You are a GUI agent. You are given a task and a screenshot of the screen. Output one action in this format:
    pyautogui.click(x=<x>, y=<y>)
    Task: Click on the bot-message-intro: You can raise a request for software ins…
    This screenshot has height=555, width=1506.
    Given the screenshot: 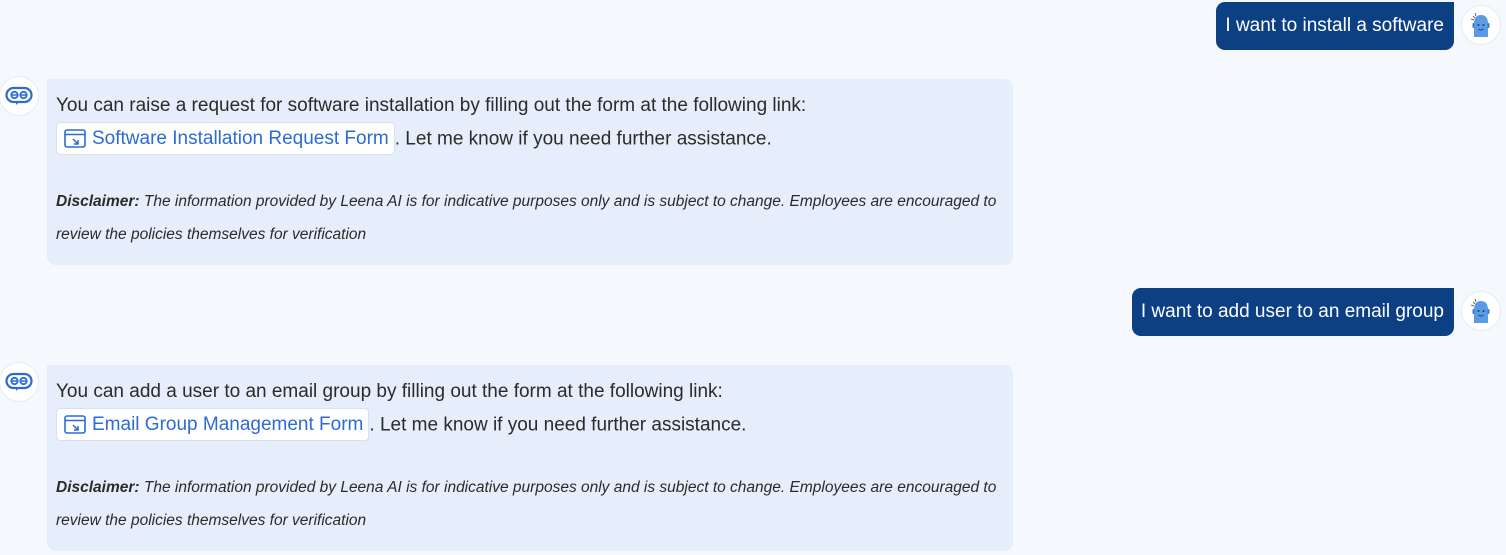 What is the action you would take?
    pyautogui.click(x=431, y=105)
    